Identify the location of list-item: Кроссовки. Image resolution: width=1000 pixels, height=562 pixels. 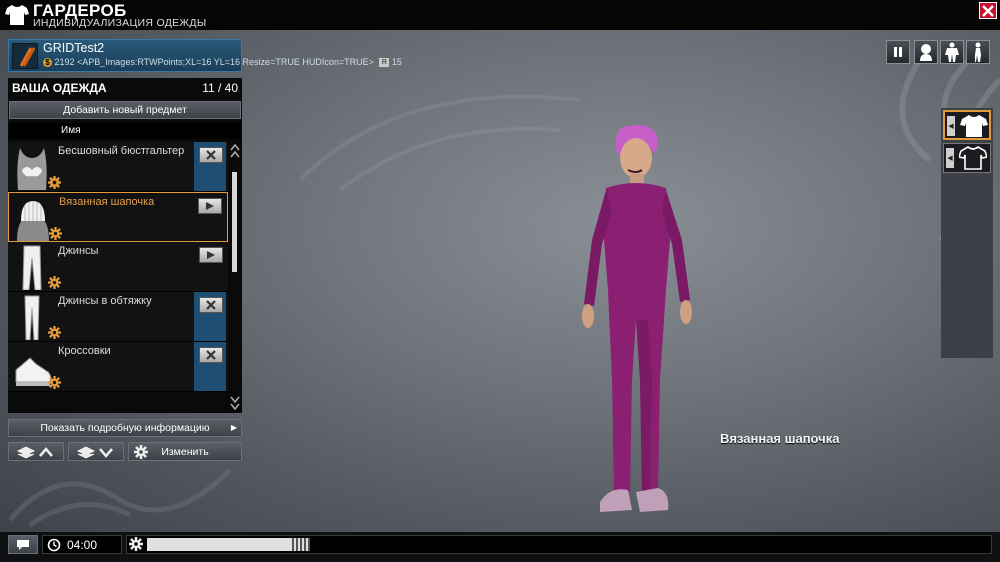
(118, 367).